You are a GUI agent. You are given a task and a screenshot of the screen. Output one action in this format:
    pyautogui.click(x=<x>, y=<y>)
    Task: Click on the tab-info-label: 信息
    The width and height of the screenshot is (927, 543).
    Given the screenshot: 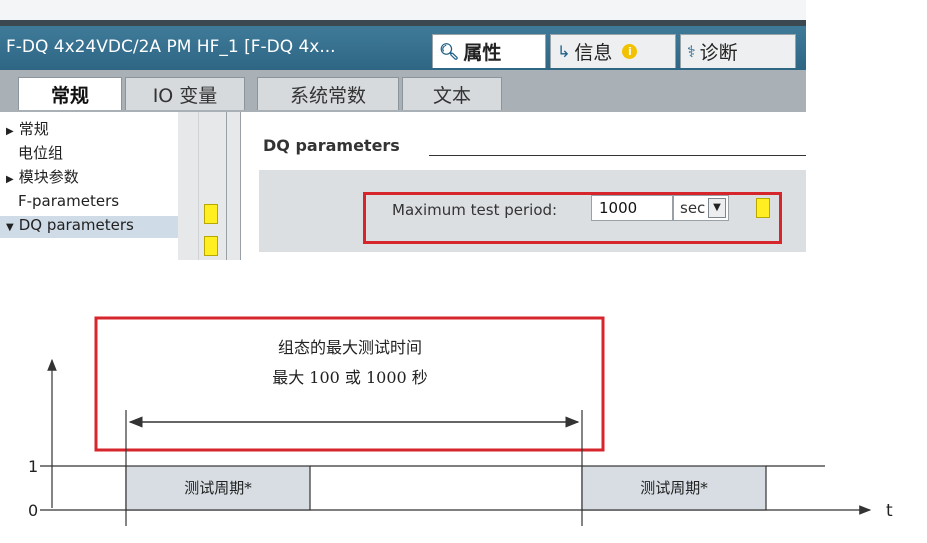 What is the action you would take?
    pyautogui.click(x=593, y=53)
    